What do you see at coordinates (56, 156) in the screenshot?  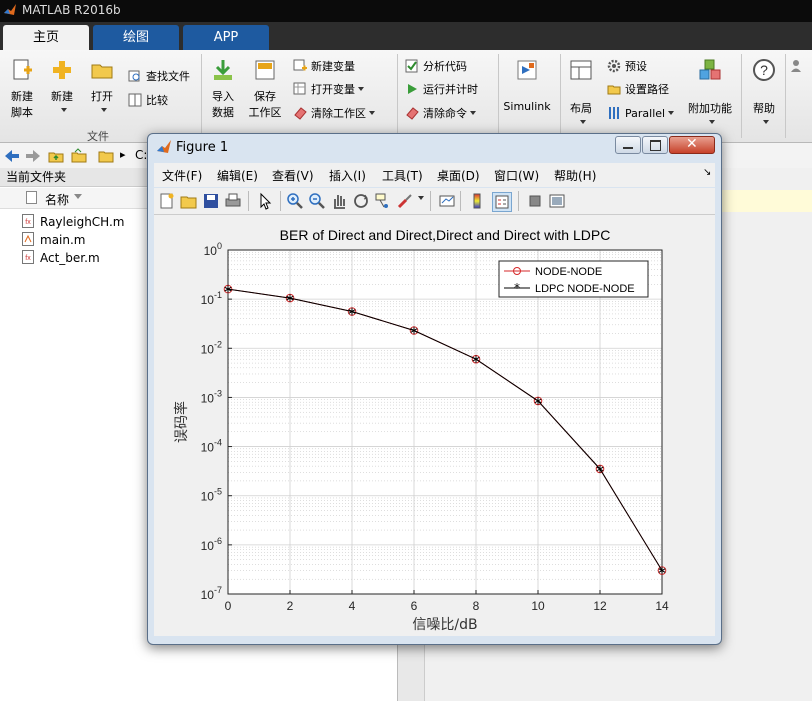 I see `up-folder-icon` at bounding box center [56, 156].